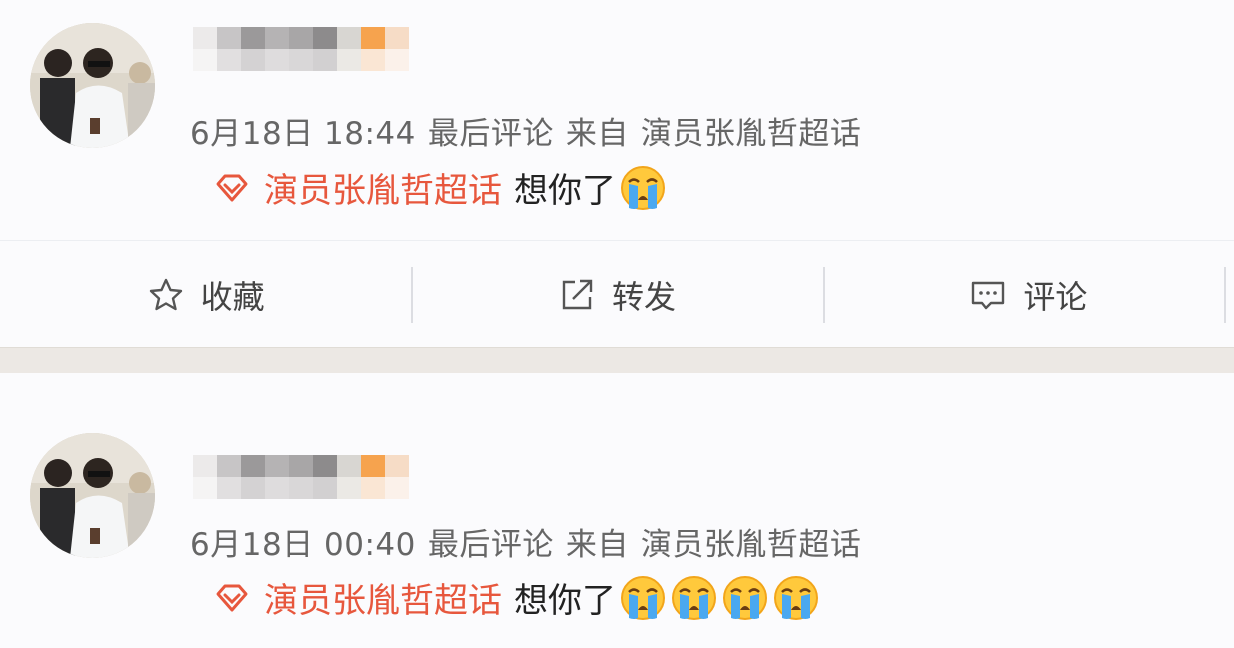 The height and width of the screenshot is (648, 1234). Describe the element at coordinates (303, 545) in the screenshot. I see `post-time: 6月18日 00:40` at that location.